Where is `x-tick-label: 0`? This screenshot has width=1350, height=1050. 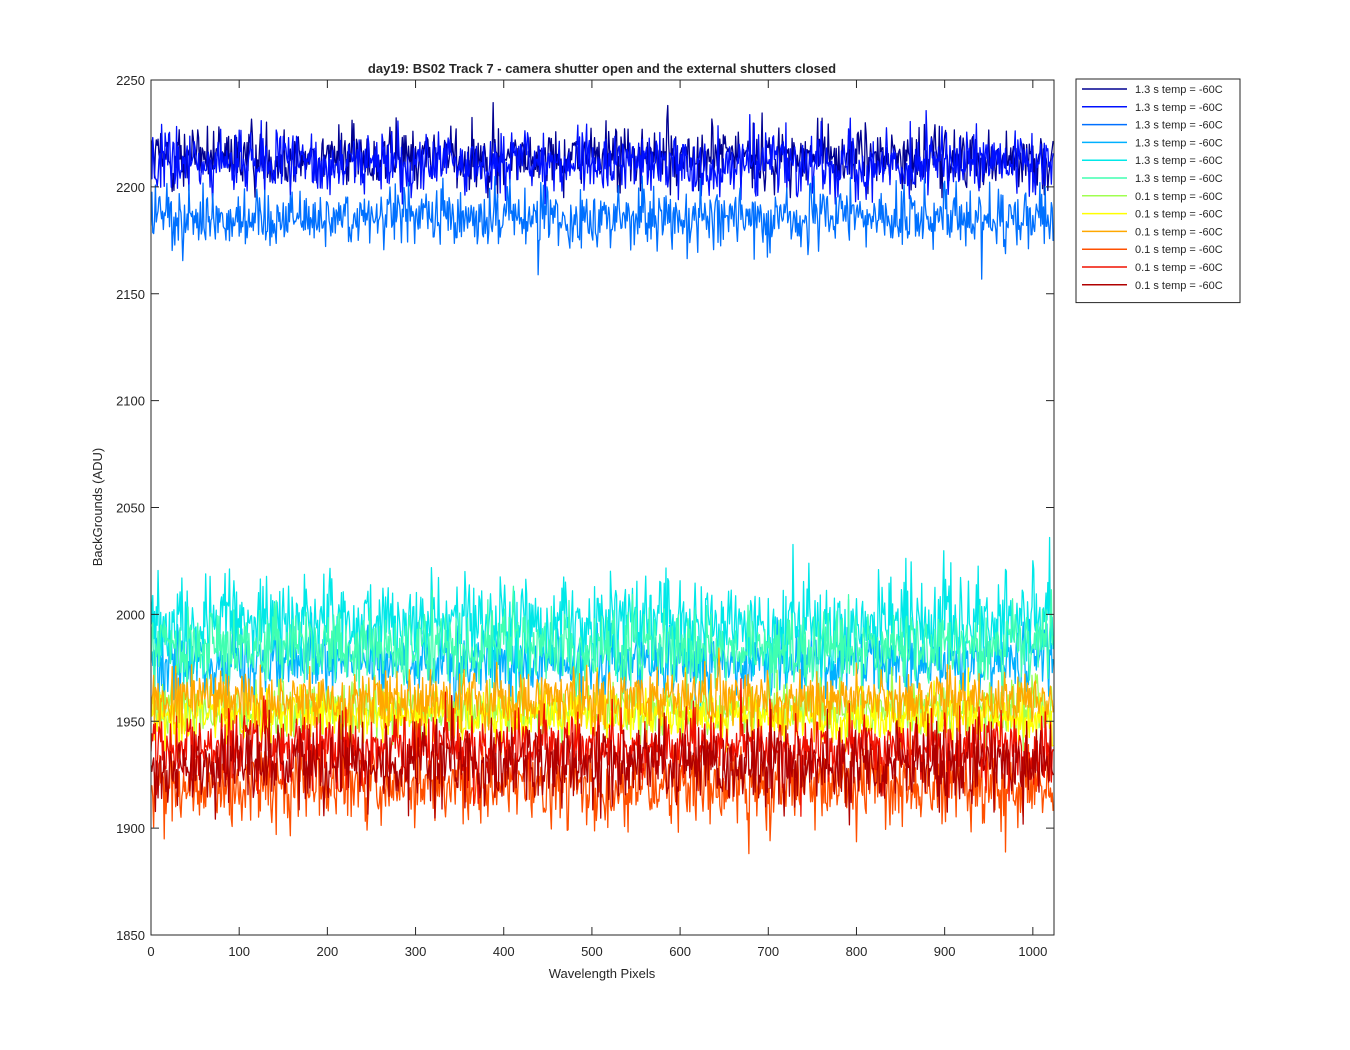
x-tick-label: 0 is located at coordinates (150, 951).